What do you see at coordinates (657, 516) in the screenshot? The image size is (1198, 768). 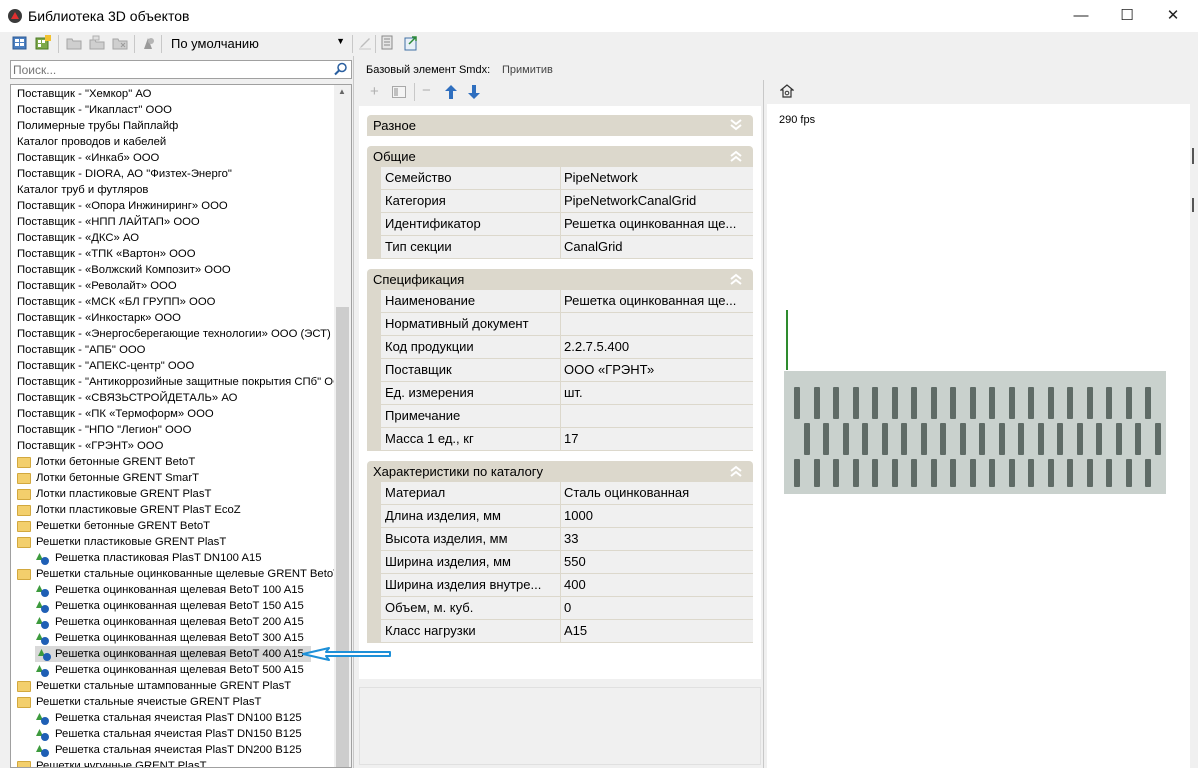 I see `property-value: 1000` at bounding box center [657, 516].